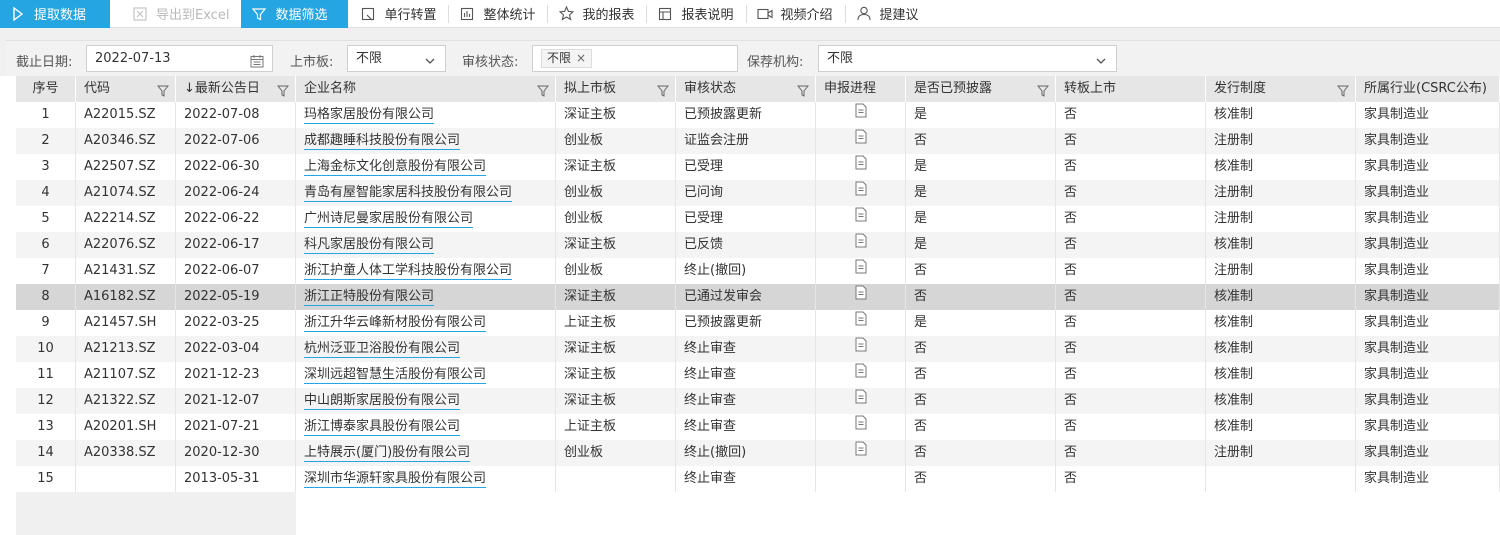 Image resolution: width=1500 pixels, height=535 pixels. I want to click on header-industry: 所属行业(CSRC公布), so click(1428, 89).